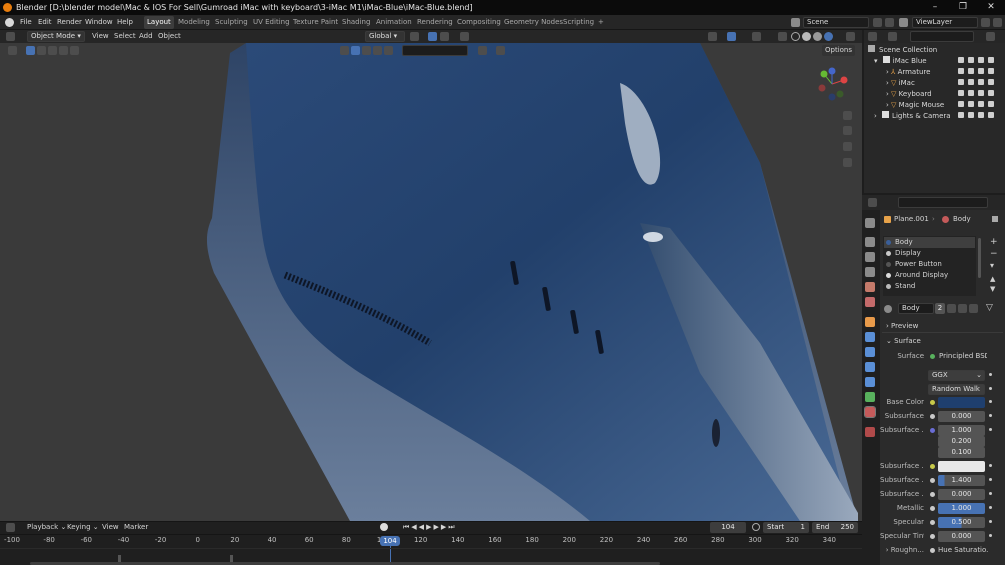  I want to click on tab-geometry-nodes: Geometry Nodes, so click(533, 22).